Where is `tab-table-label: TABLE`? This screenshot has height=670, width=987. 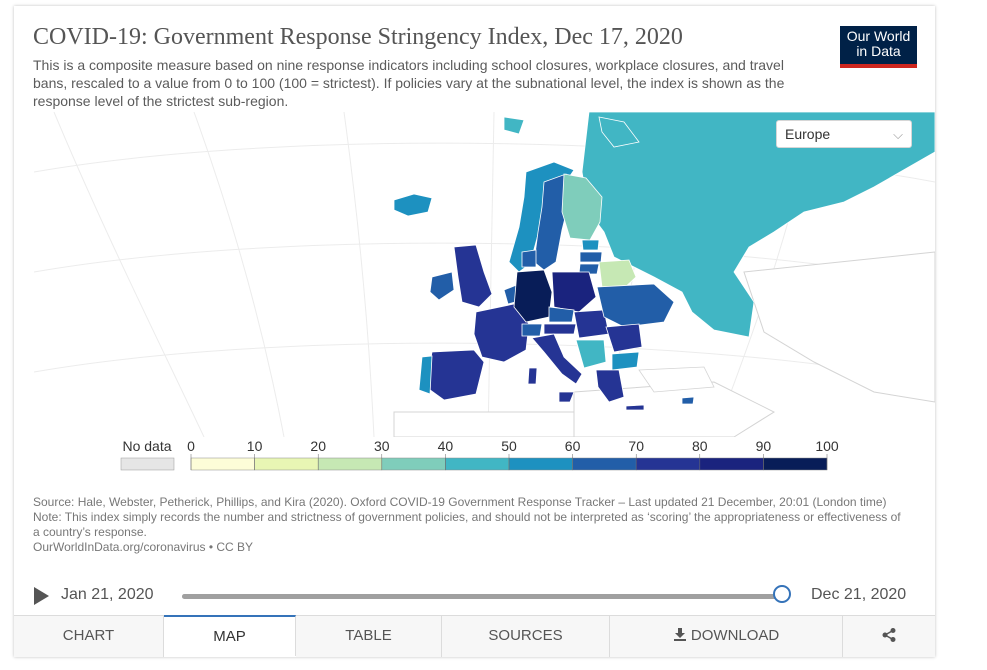 tab-table-label: TABLE is located at coordinates (368, 635).